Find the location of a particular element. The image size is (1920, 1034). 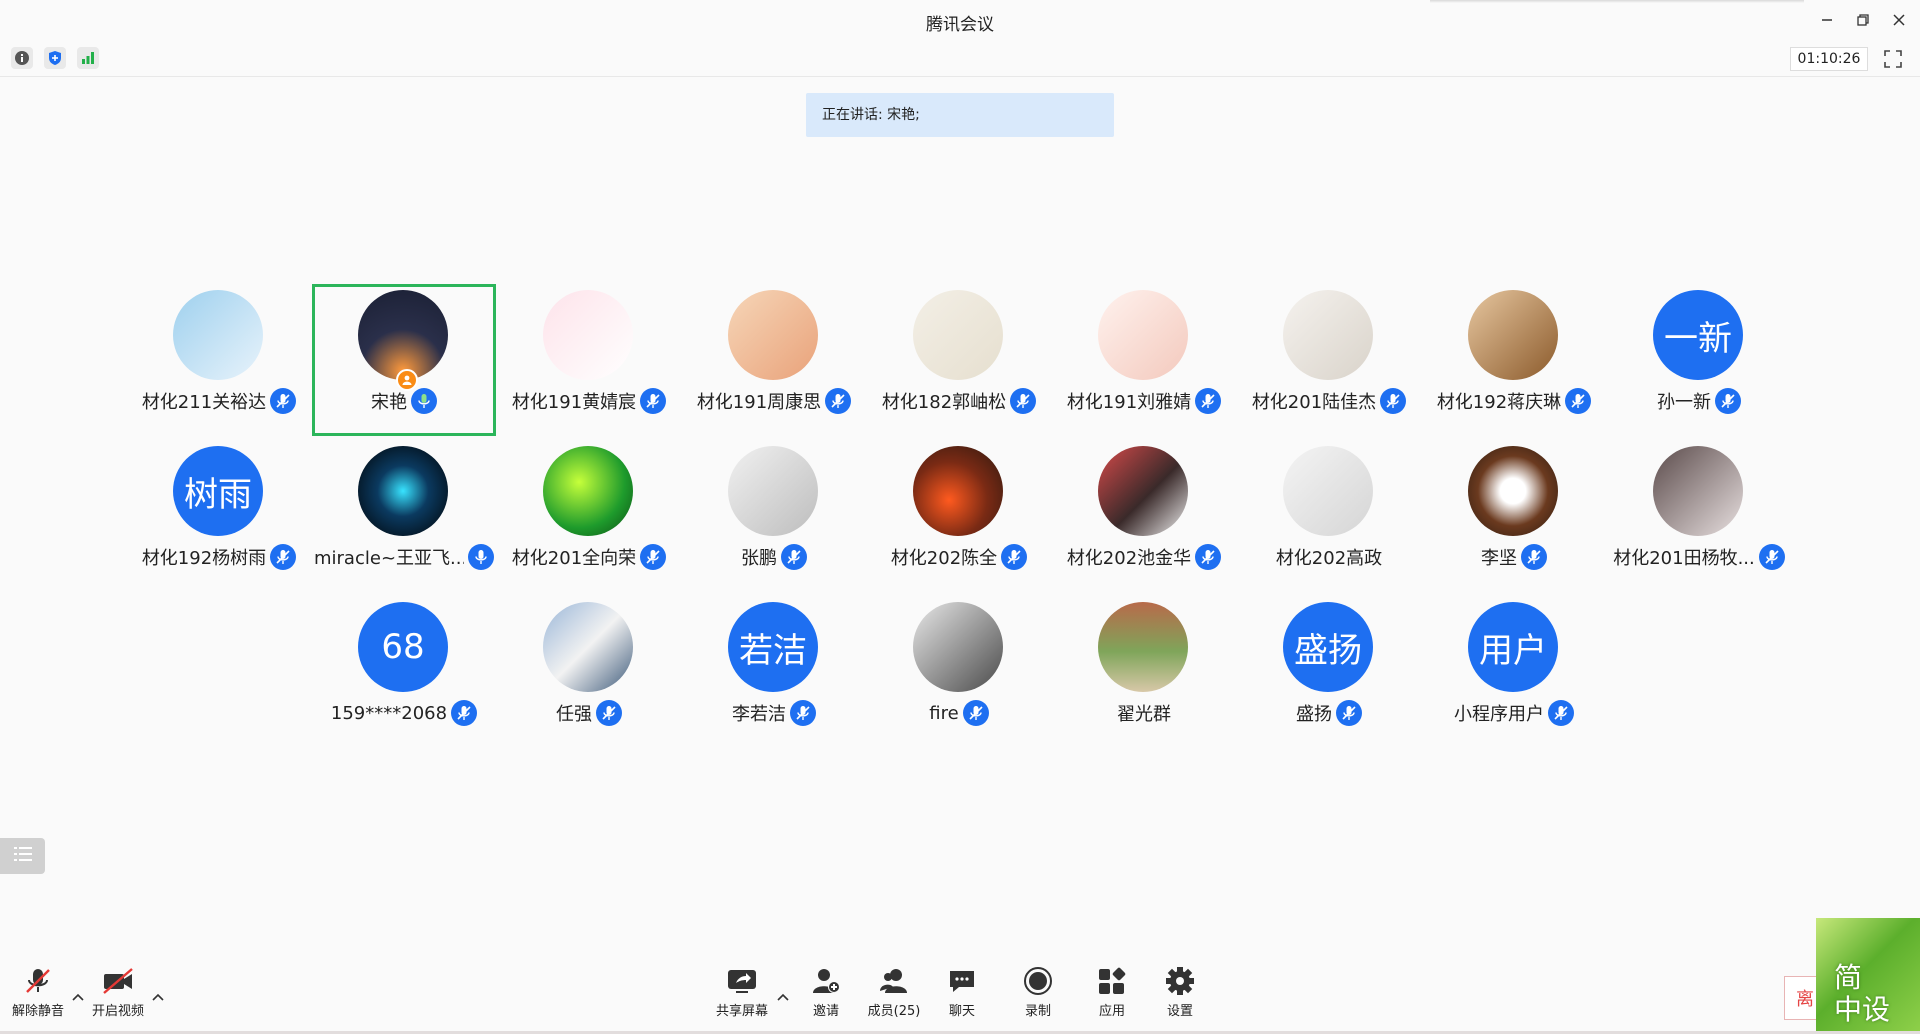

add-user-icon is located at coordinates (826, 981).